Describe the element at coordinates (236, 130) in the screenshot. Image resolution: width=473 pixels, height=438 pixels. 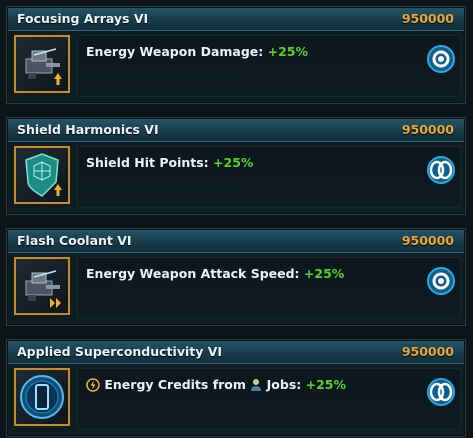
I see `card-header: Shield Harmonics VI 950000` at that location.